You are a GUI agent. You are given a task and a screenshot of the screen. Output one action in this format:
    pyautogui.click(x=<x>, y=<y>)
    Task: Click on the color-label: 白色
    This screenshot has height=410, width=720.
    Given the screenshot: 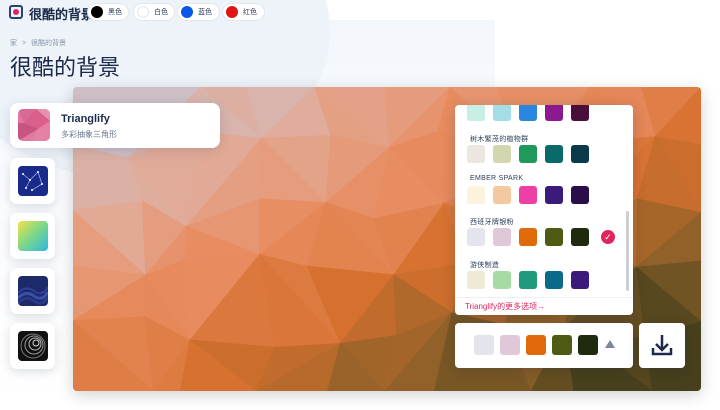 What is the action you would take?
    pyautogui.click(x=161, y=12)
    